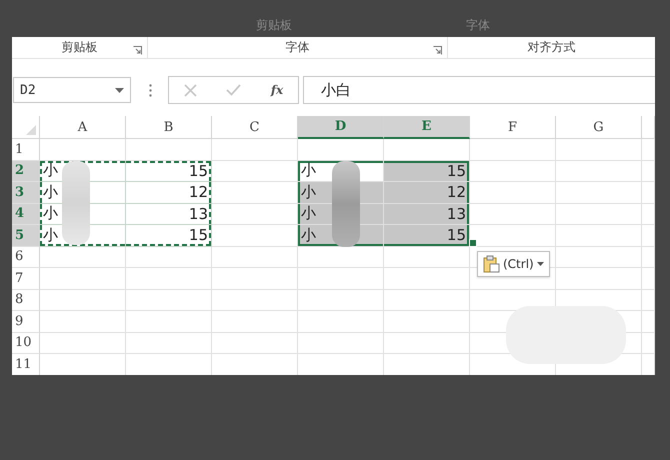 This screenshot has width=670, height=460. I want to click on column-header: E, so click(427, 127).